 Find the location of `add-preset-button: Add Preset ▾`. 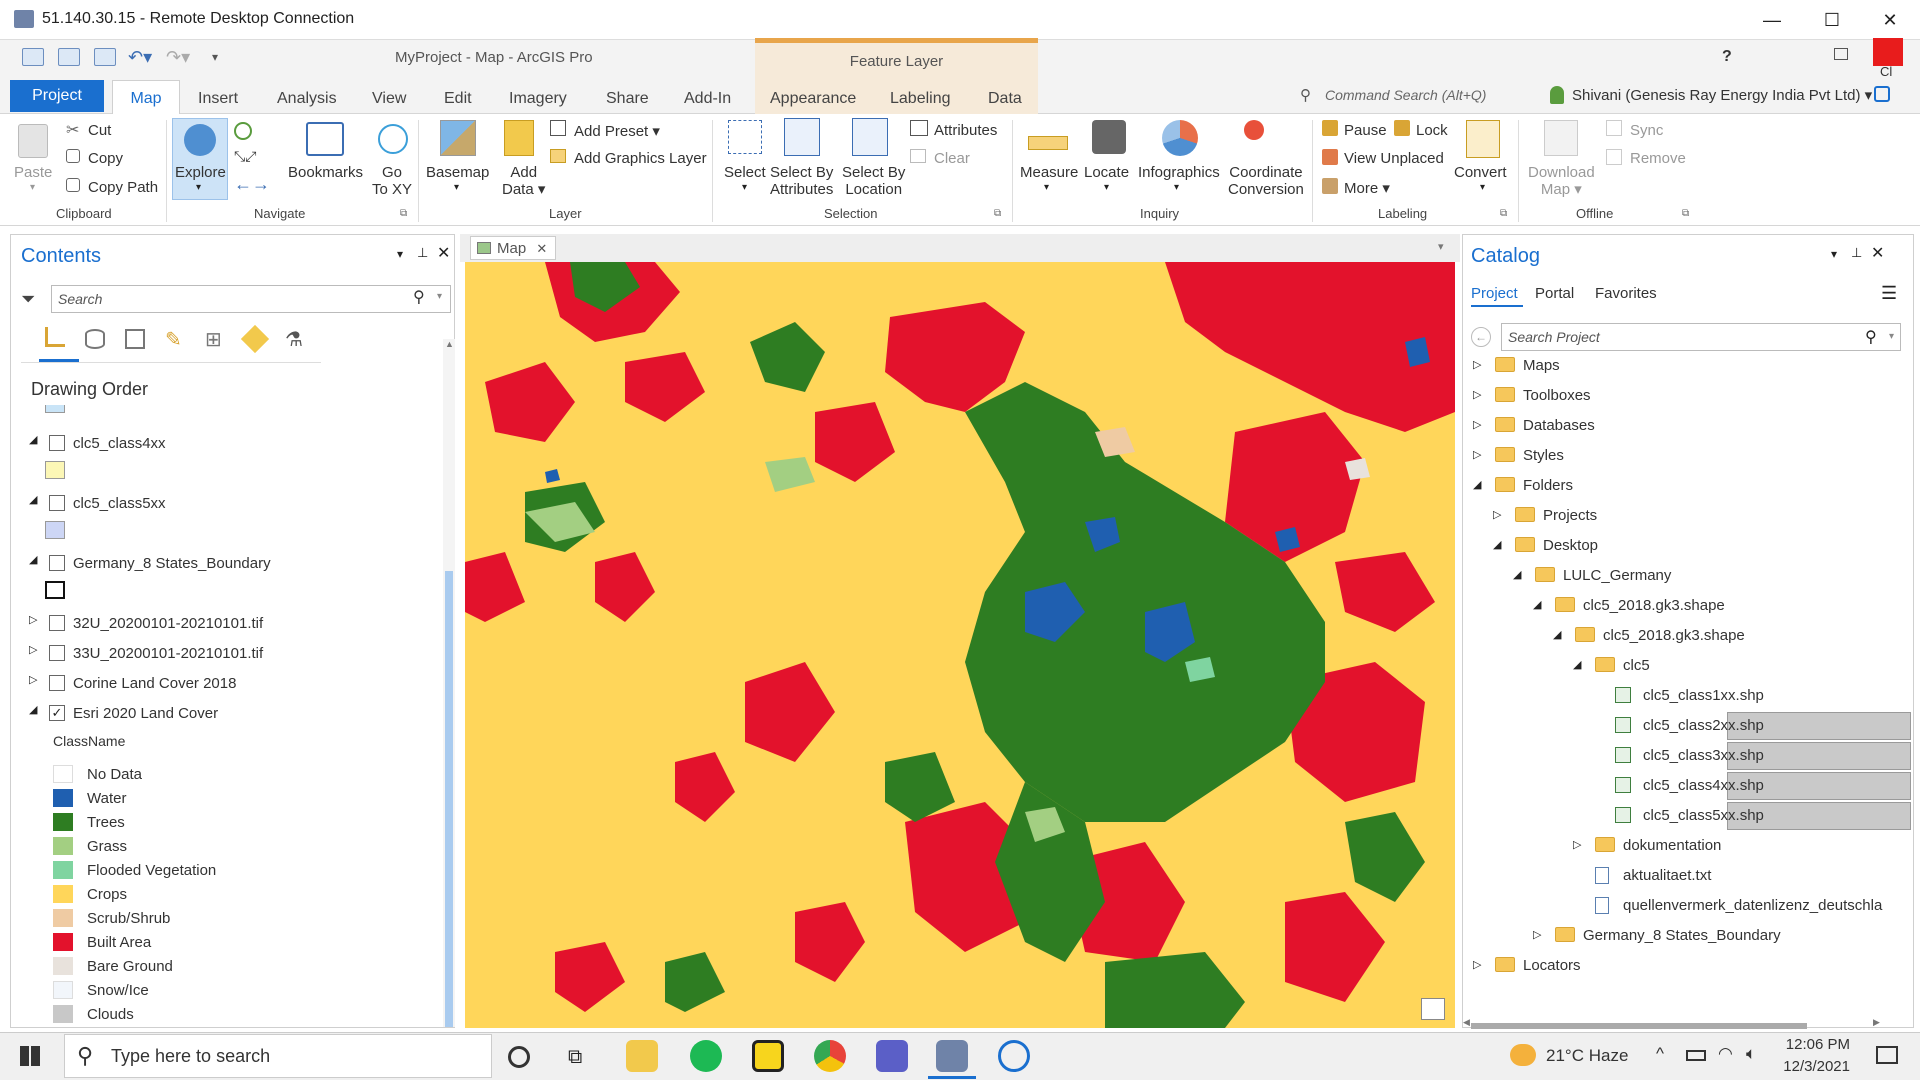

add-preset-button: Add Preset ▾ is located at coordinates (617, 131).